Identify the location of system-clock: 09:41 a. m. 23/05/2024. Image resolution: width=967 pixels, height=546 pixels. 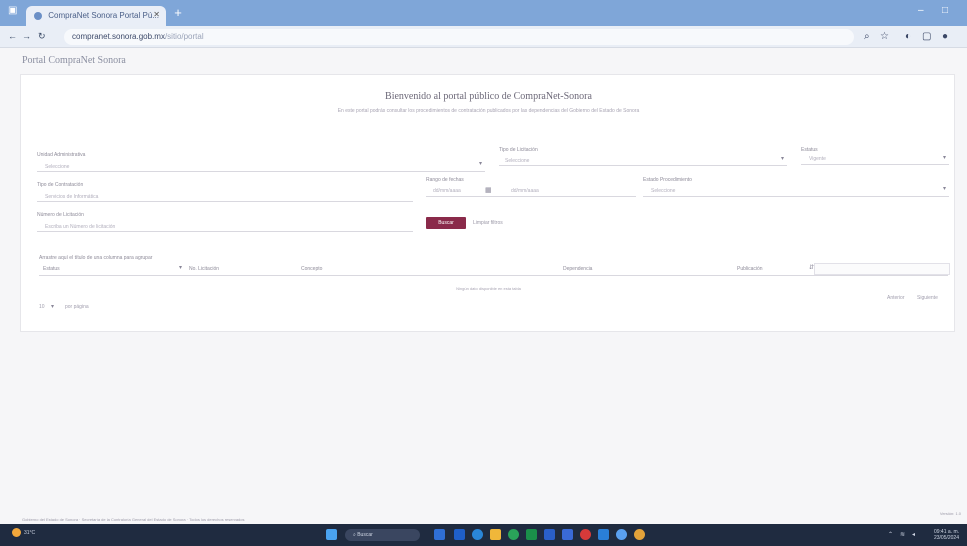
(946, 535).